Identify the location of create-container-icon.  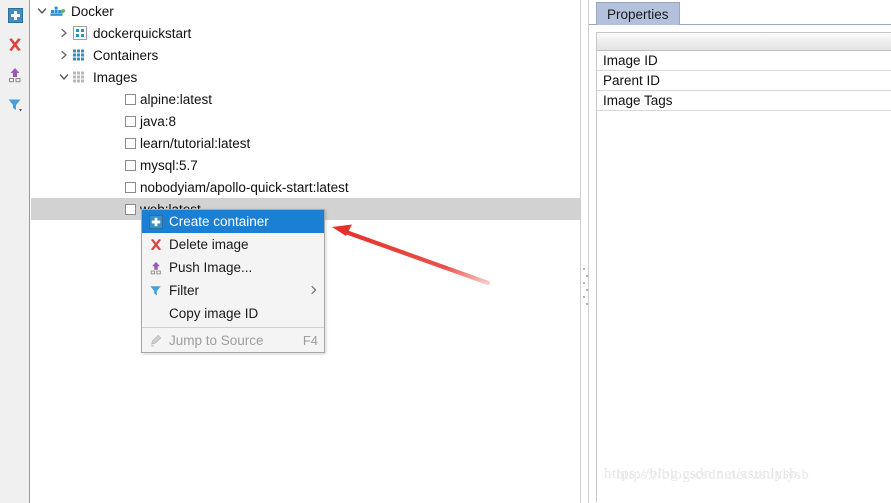
(156, 222).